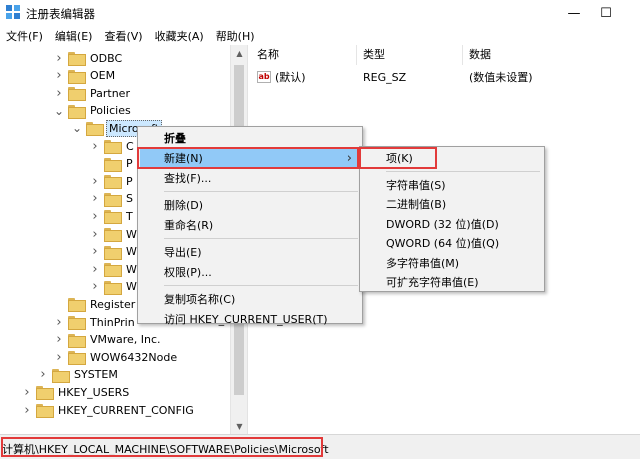 The width and height of the screenshot is (640, 459). Describe the element at coordinates (95, 322) in the screenshot. I see `tree-item: › ThinPrin` at that location.